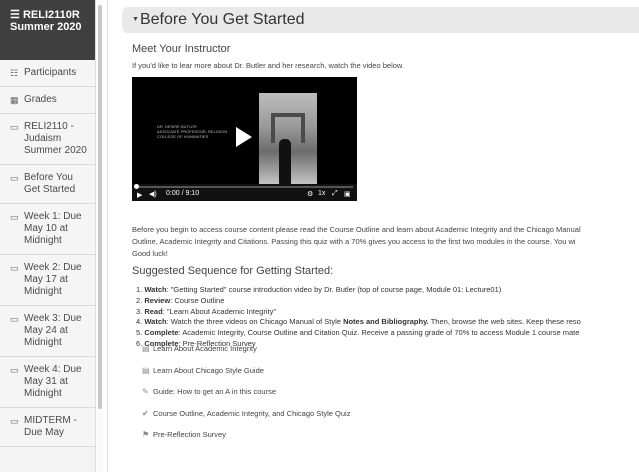 The width and height of the screenshot is (639, 472). I want to click on sidebar-item: ▭ Before You Get Started, so click(47, 184).